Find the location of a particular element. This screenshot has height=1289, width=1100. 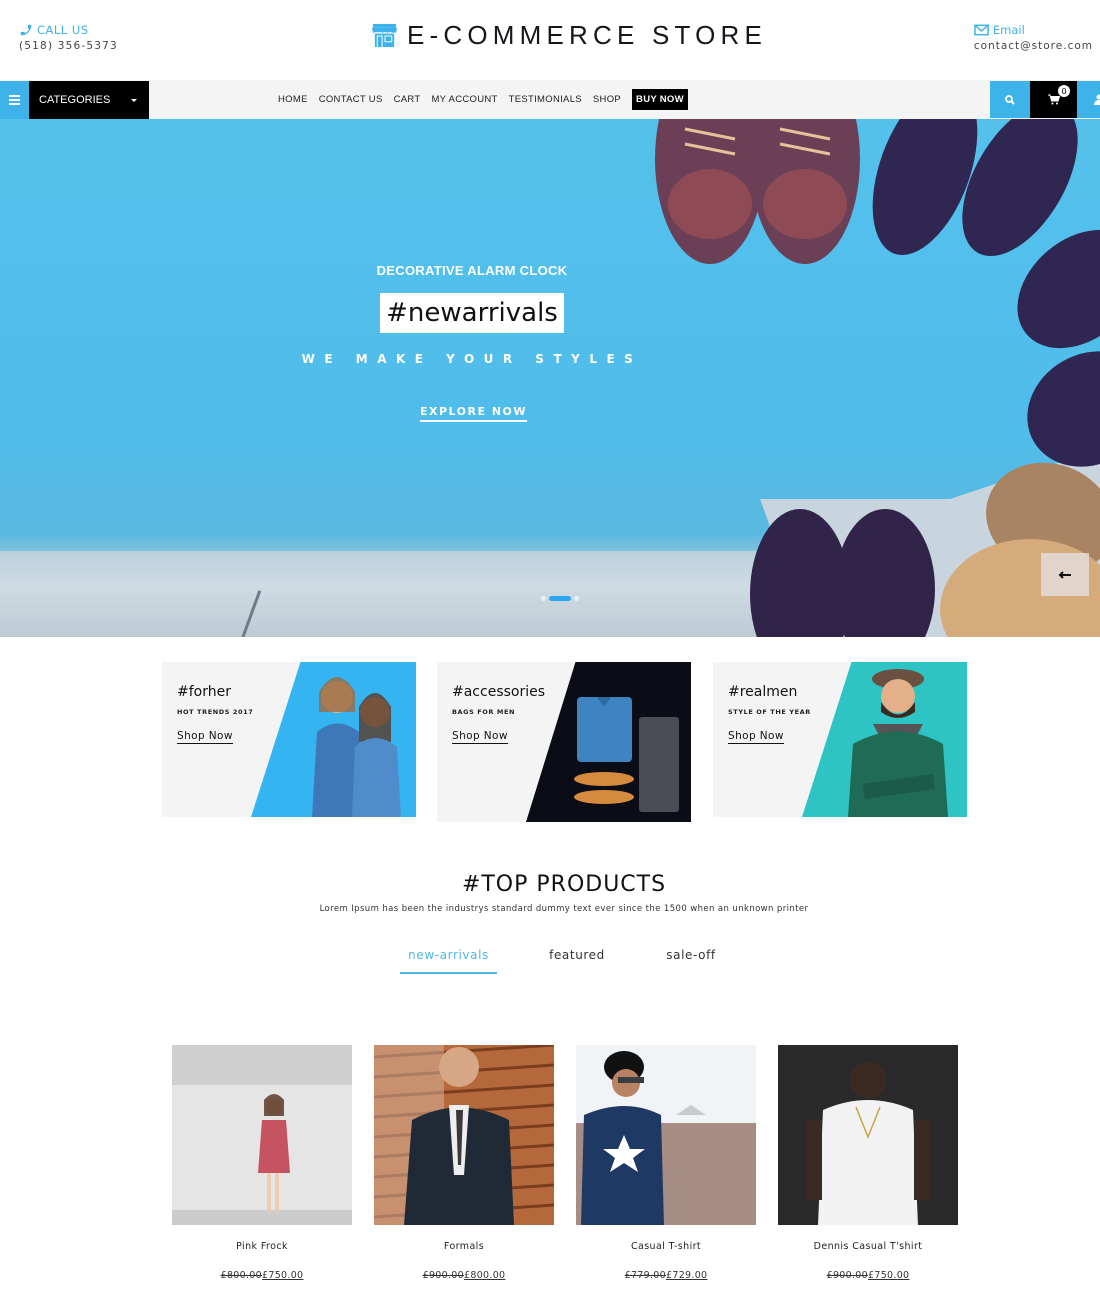

product-card: Casual T-shirt £779.00£729.00 is located at coordinates (666, 1163).